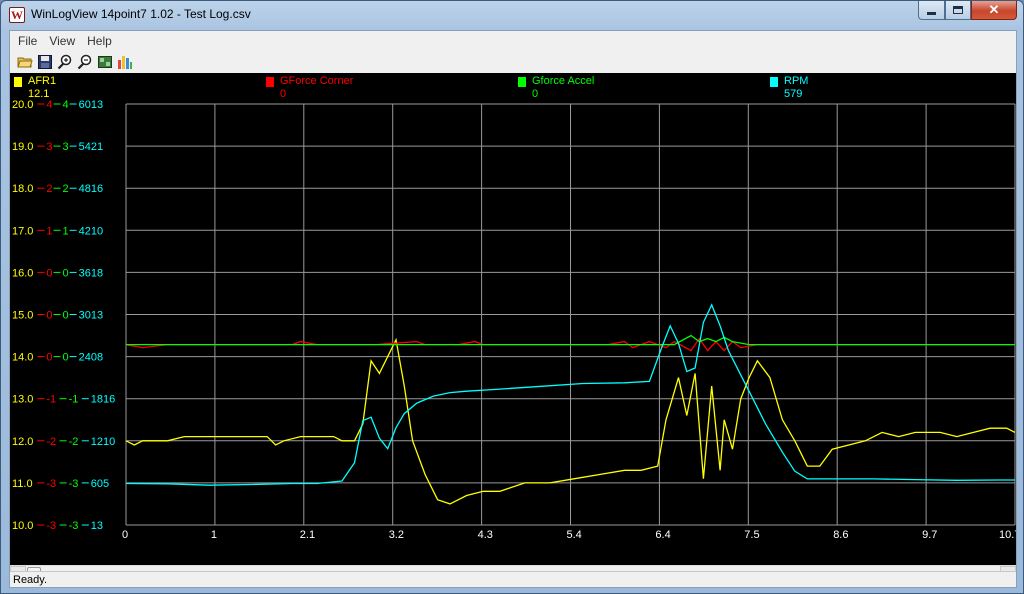  I want to click on y-tick-label: 3618, so click(91, 273).